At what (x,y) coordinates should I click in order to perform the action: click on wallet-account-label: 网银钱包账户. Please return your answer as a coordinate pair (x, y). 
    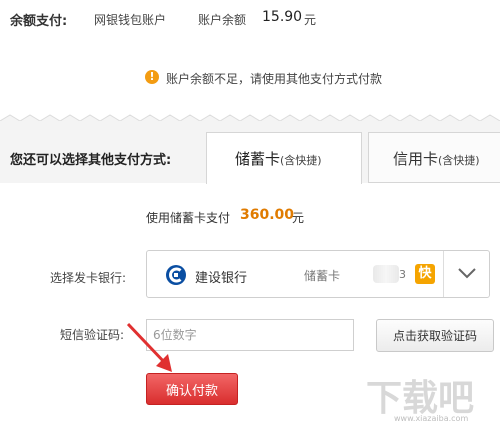
    Looking at the image, I should click on (130, 20).